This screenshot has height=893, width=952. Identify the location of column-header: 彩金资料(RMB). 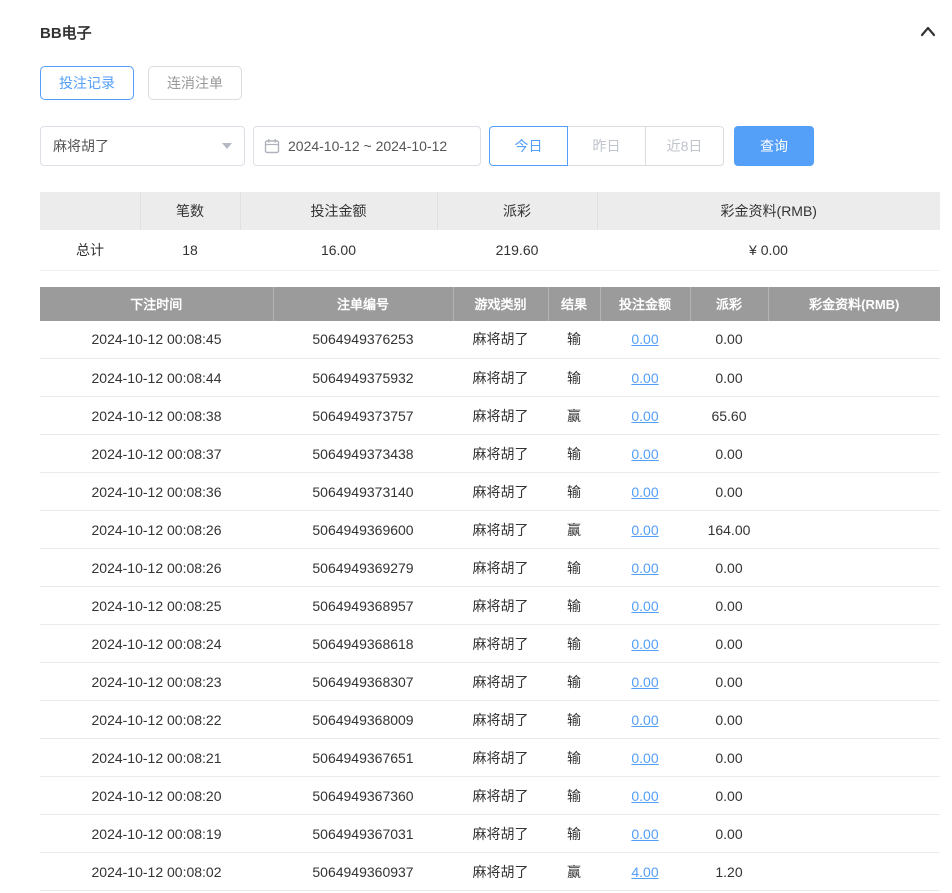
(854, 303).